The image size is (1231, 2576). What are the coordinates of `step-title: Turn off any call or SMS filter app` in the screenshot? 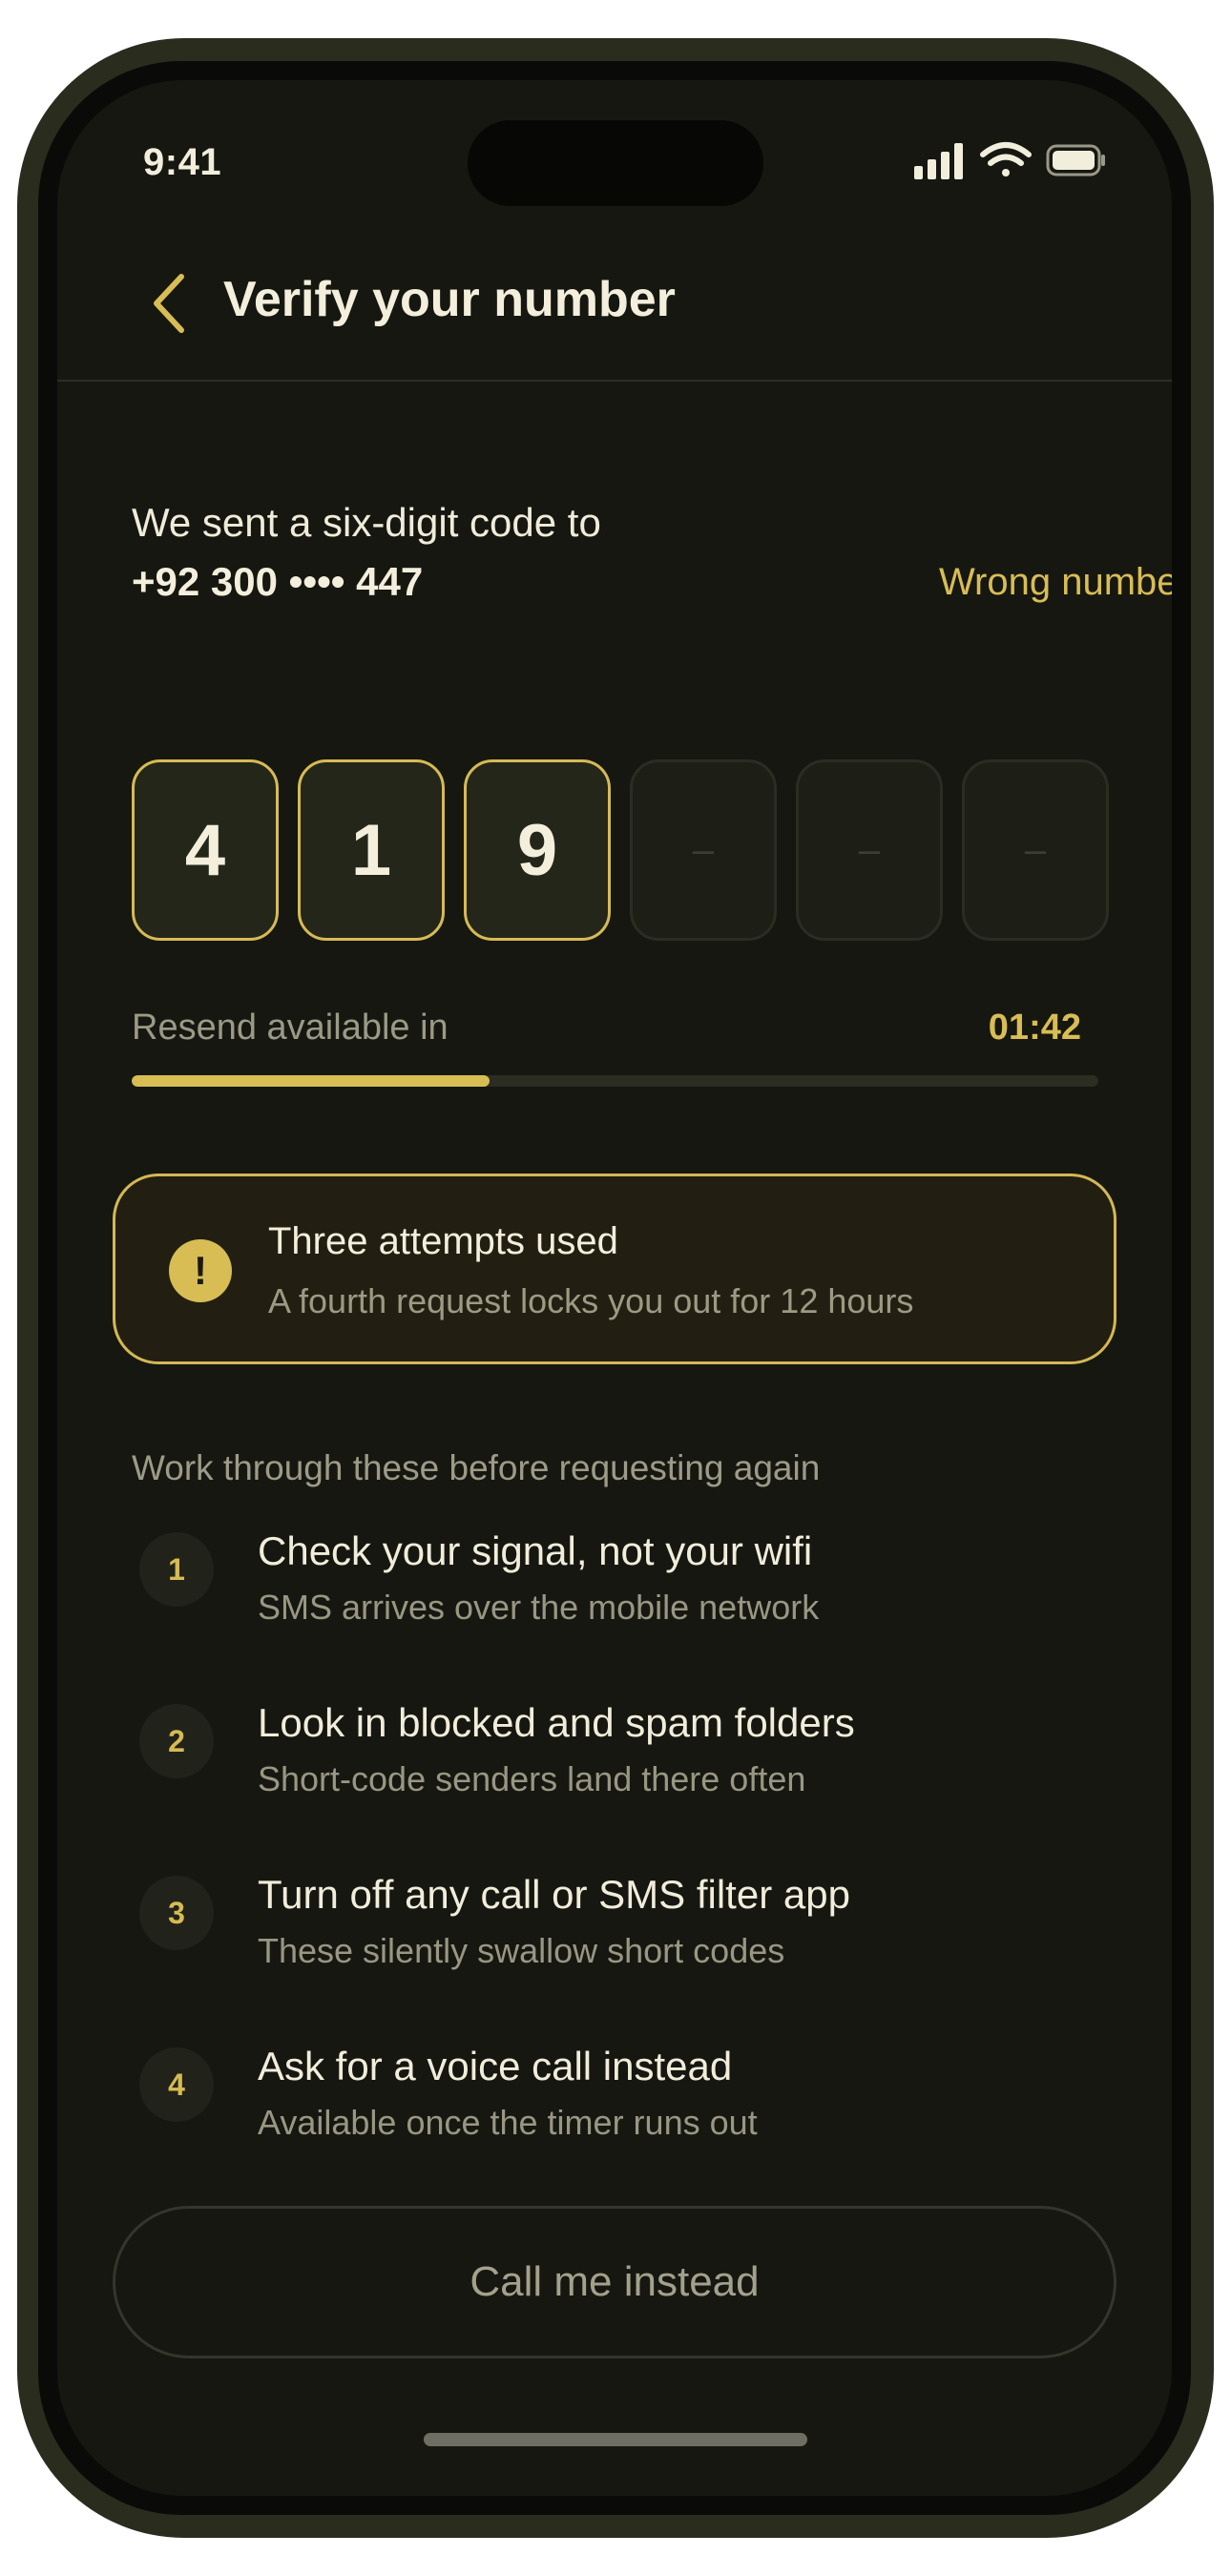 It's located at (554, 1894).